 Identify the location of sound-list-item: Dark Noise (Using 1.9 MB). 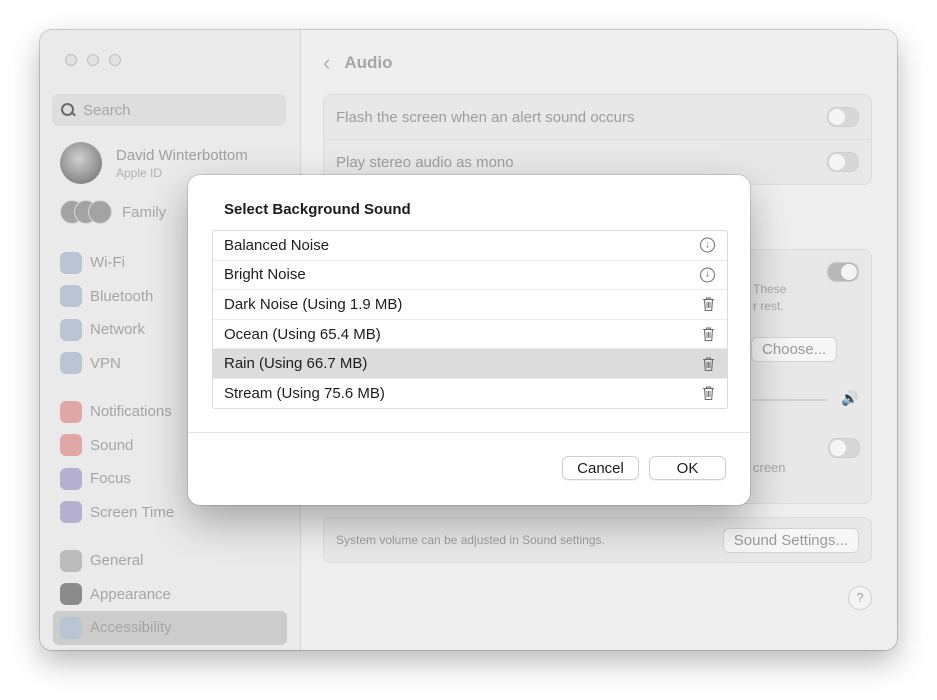
(470, 304).